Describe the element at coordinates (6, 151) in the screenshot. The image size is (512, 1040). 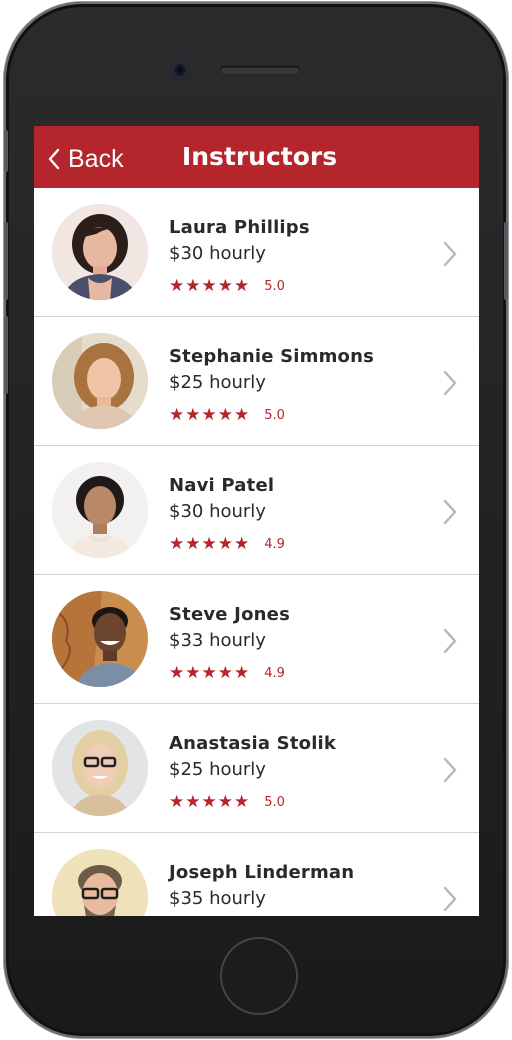
I see `mute-switch` at that location.